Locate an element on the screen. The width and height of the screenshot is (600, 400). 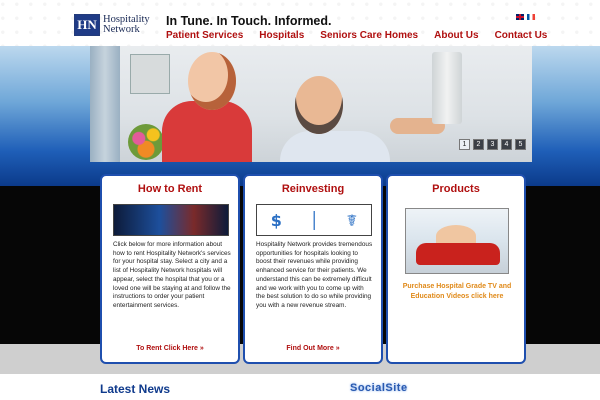
language-switcher is located at coordinates (525, 17).